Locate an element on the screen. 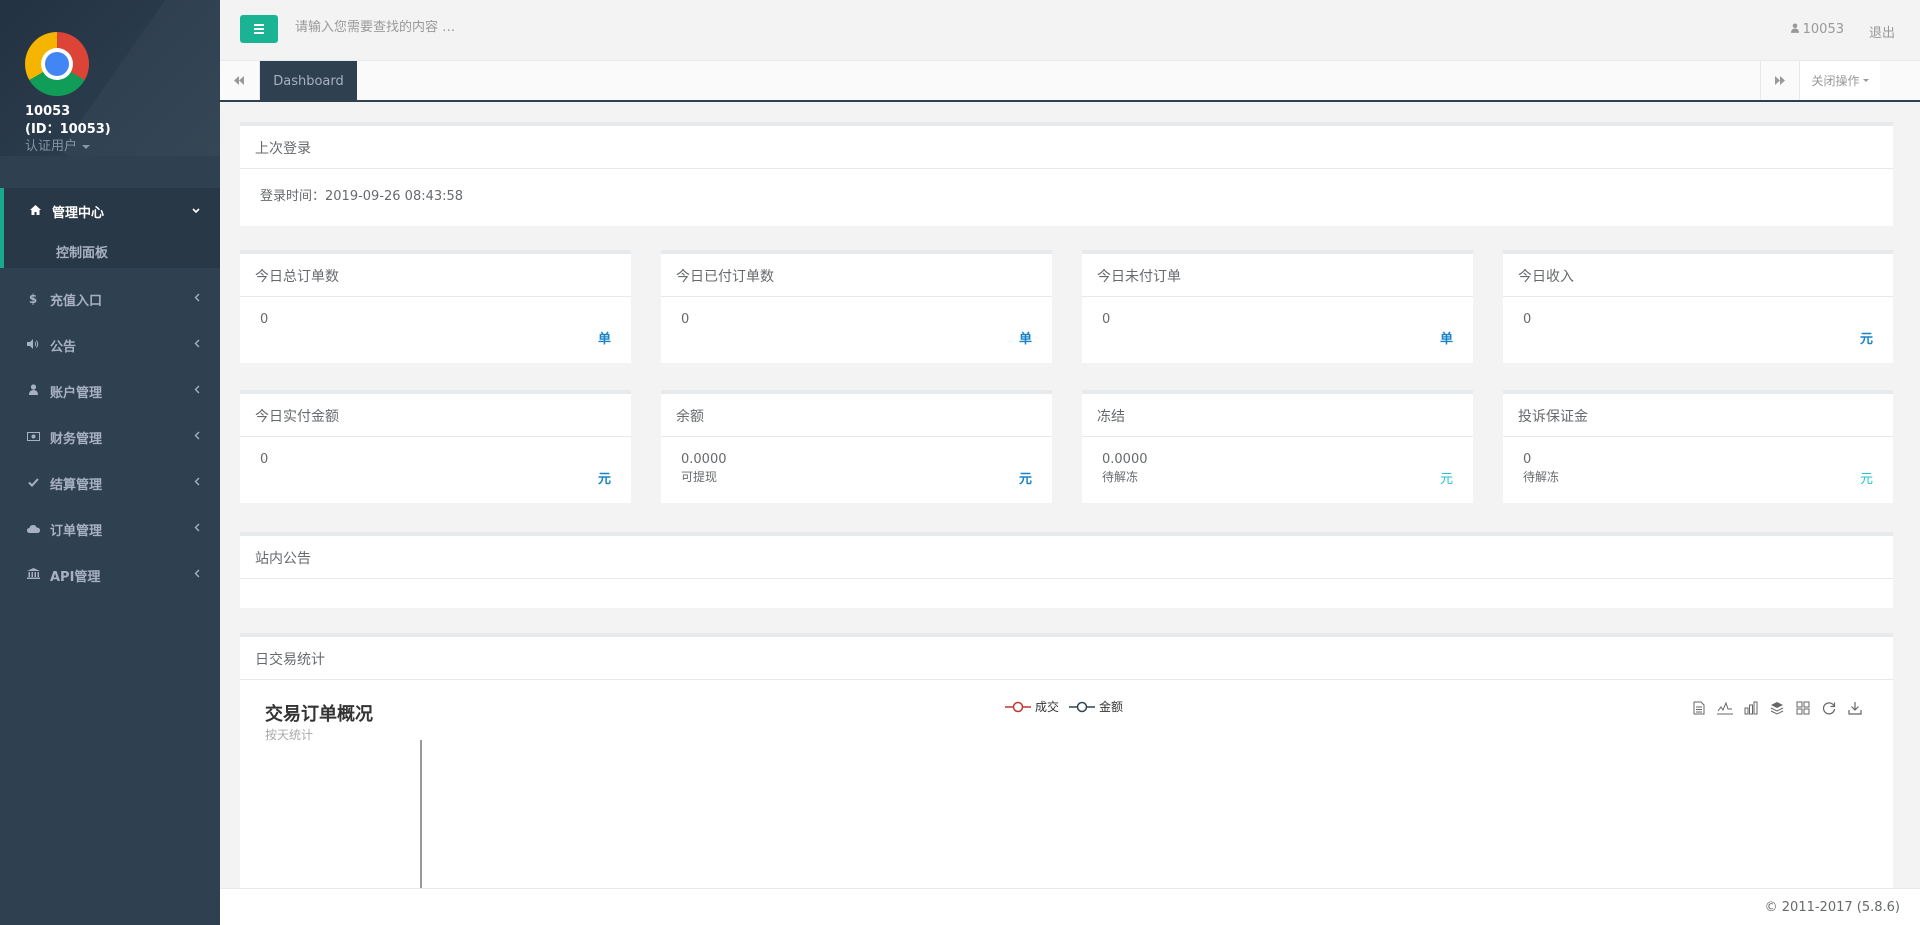 The image size is (1920, 925). sidebar-item-label: 账户管理 is located at coordinates (76, 393).